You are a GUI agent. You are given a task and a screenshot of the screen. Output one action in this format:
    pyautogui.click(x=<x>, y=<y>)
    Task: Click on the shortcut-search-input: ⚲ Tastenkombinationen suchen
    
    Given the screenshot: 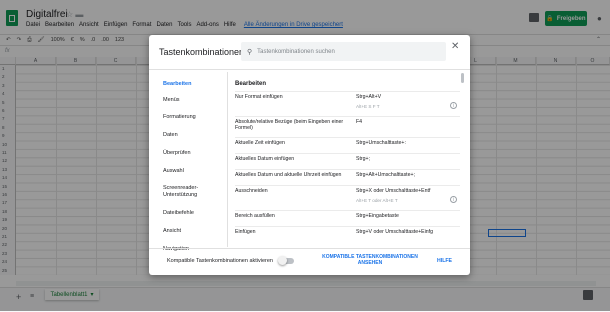 What is the action you would take?
    pyautogui.click(x=343, y=51)
    